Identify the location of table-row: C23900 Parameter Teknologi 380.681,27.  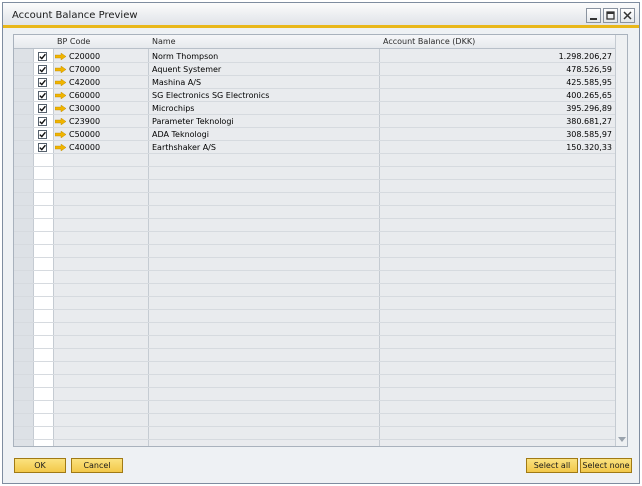
(314, 121).